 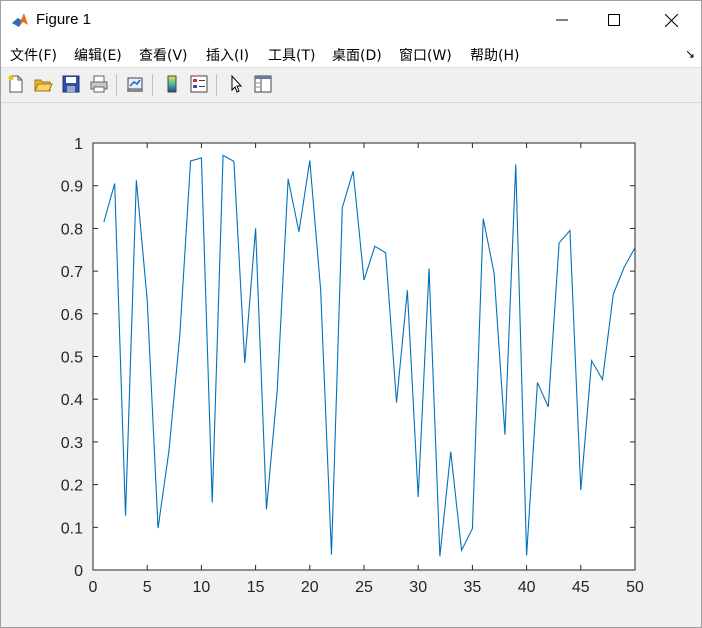 I want to click on menu-view: 查看(V), so click(x=163, y=55).